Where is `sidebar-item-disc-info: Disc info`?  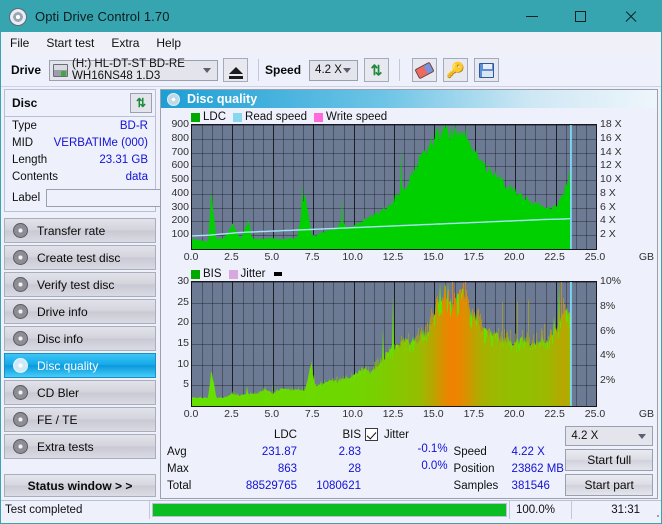
sidebar-item-disc-info: Disc info is located at coordinates (80, 338).